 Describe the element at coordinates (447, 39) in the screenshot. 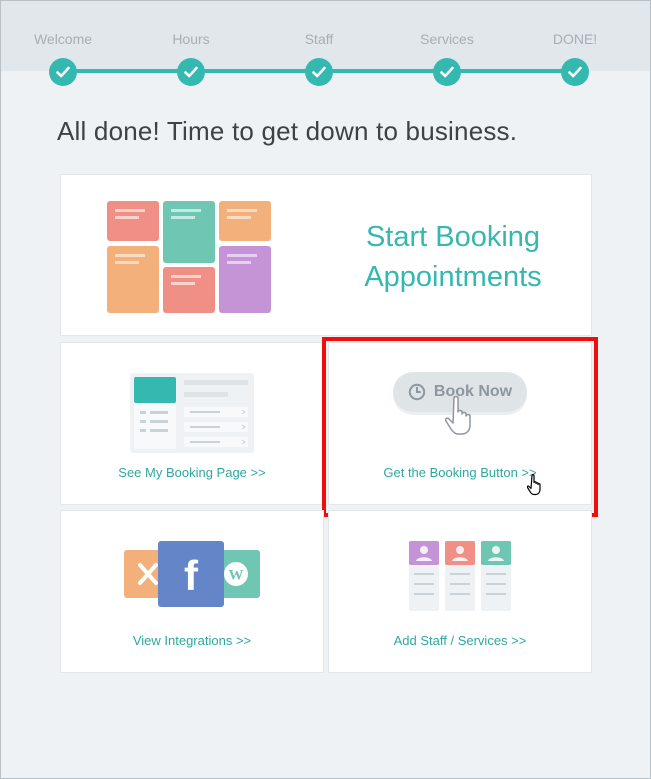

I see `step-label: Services` at that location.